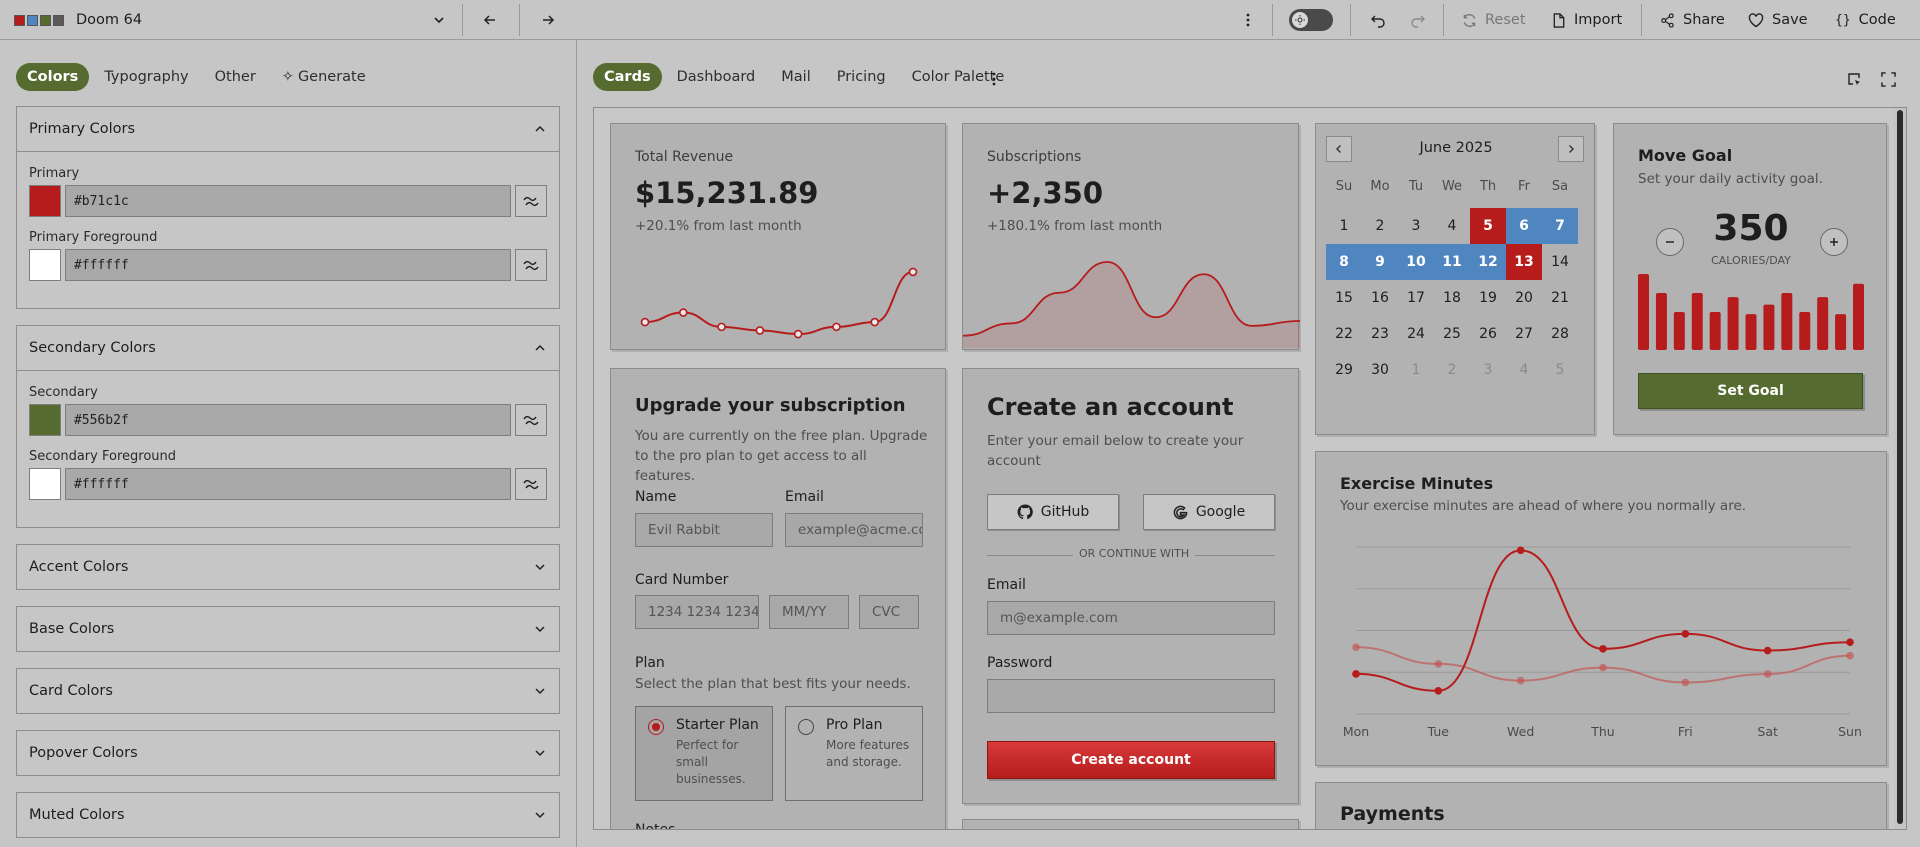  Describe the element at coordinates (889, 612) in the screenshot. I see `cvc-input: CVC` at that location.